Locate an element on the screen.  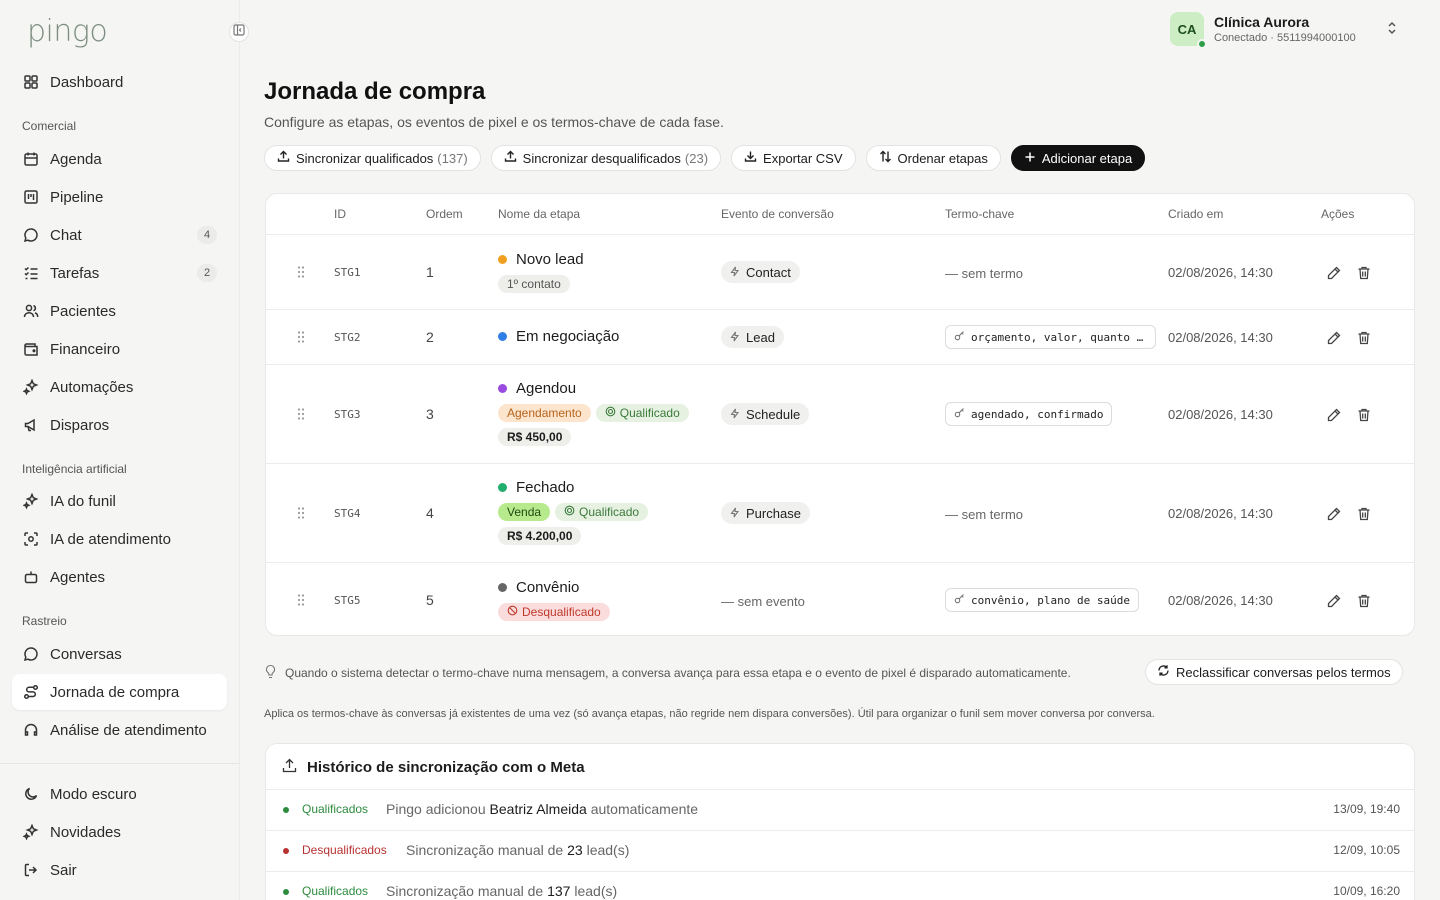
add-stage-button: Adicionar etapa is located at coordinates (1078, 158).